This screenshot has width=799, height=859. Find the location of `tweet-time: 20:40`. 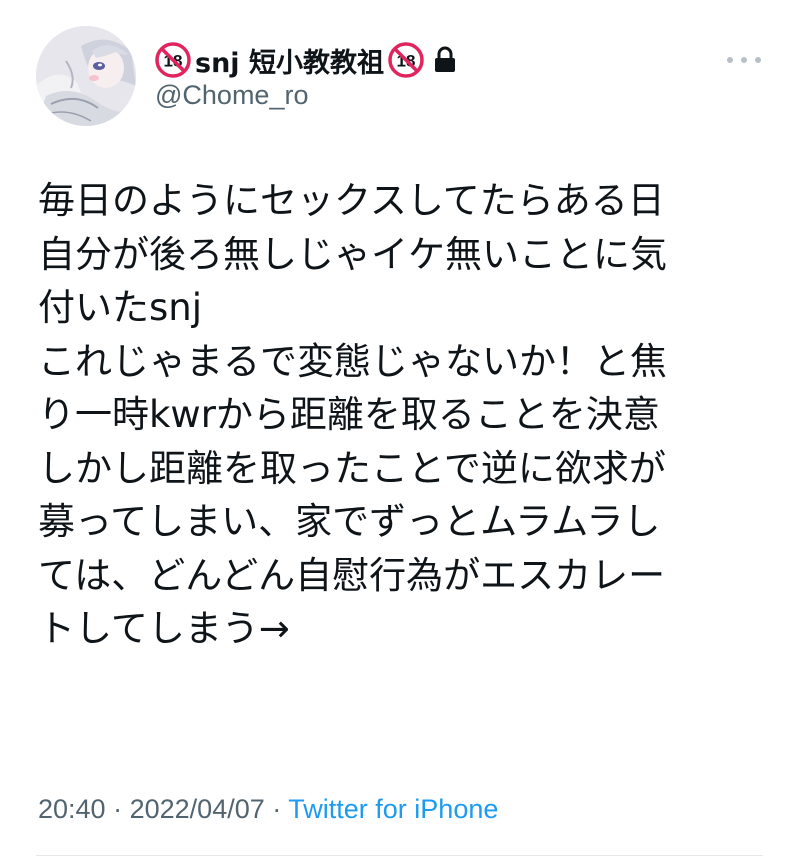

tweet-time: 20:40 is located at coordinates (72, 809).